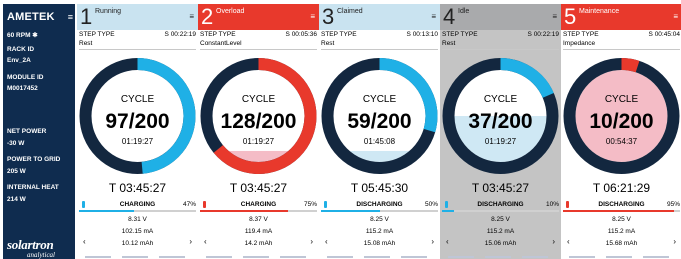 The height and width of the screenshot is (259, 681). Describe the element at coordinates (137, 17) in the screenshot. I see `channel-header: 1 Running ≡` at that location.